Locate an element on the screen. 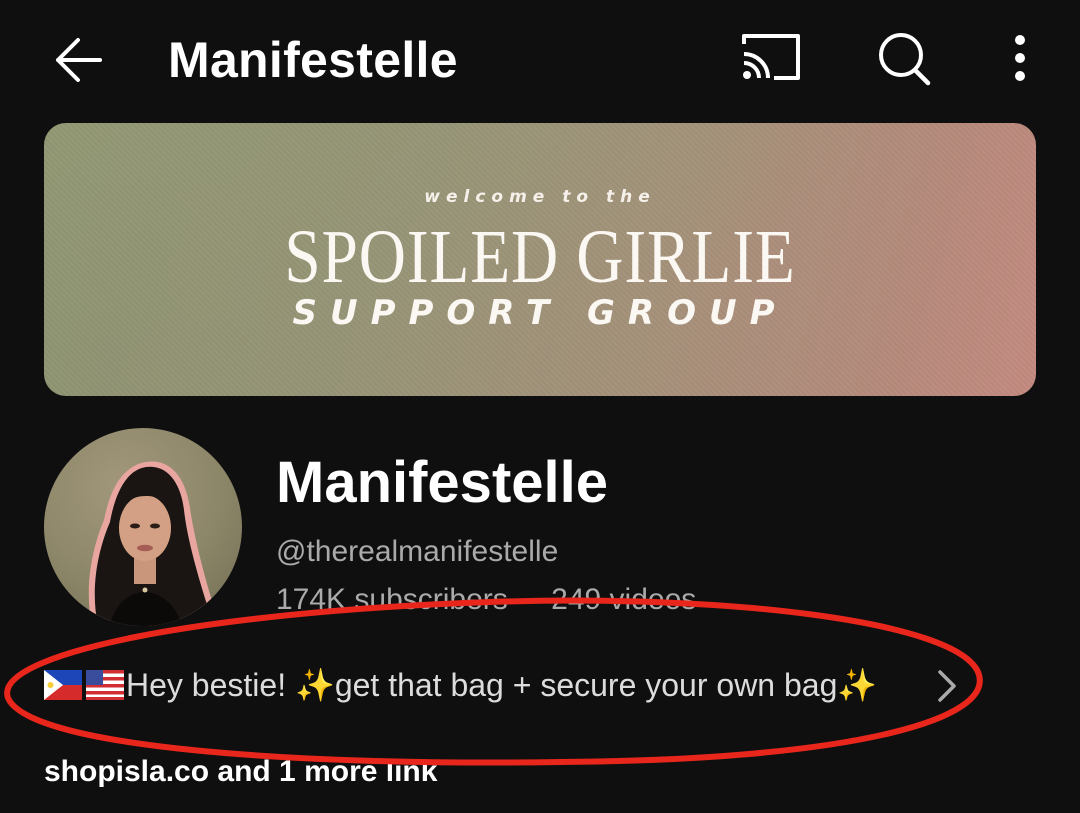 The height and width of the screenshot is (813, 1080). top-app-bar: Manifestelle is located at coordinates (540, 60).